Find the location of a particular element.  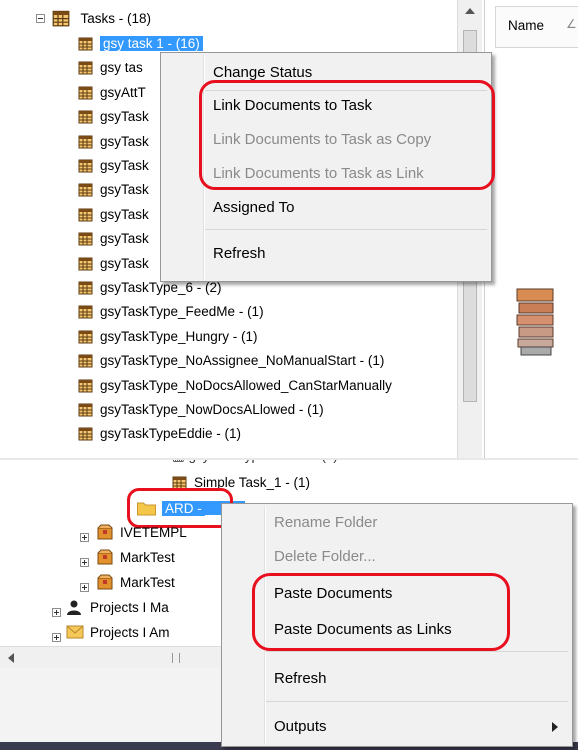

sort-icon: ∠ is located at coordinates (571, 24).